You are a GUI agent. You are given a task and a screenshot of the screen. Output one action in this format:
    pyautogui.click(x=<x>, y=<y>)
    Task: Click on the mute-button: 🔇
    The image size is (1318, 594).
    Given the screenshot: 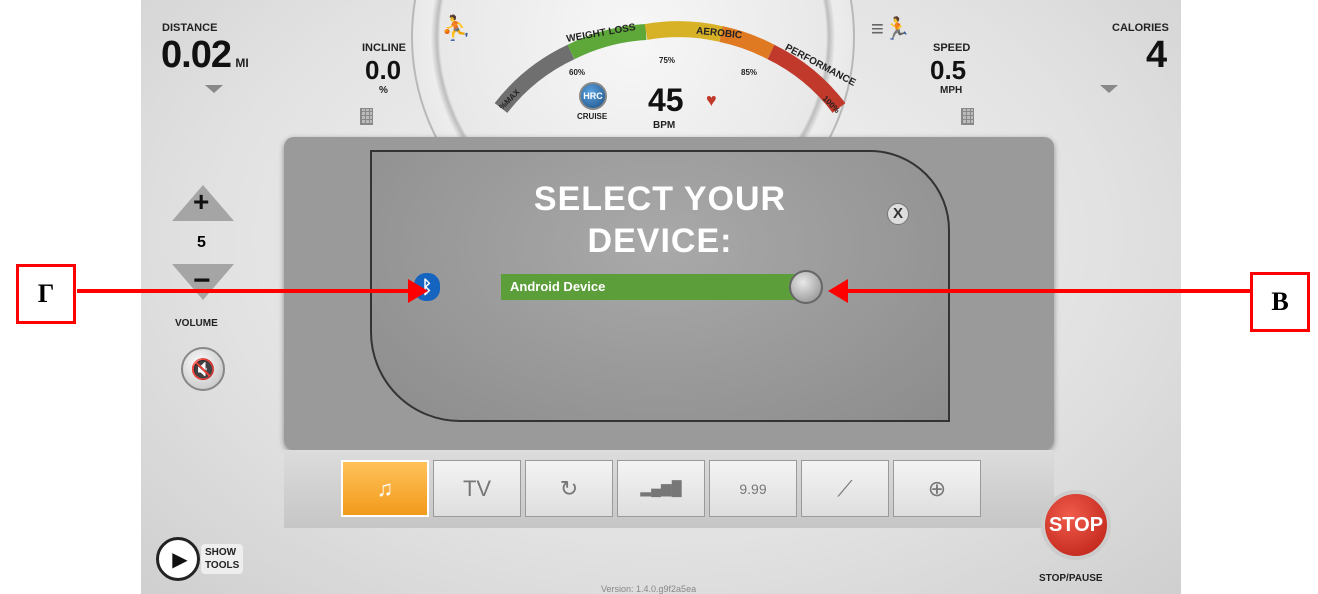 What is the action you would take?
    pyautogui.click(x=203, y=369)
    